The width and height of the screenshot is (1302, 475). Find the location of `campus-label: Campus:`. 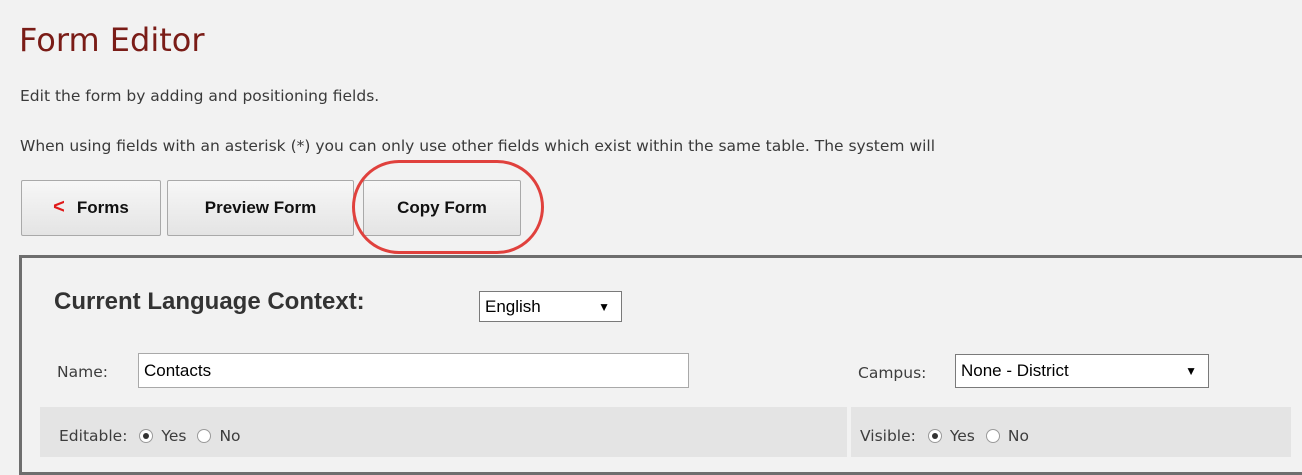

campus-label: Campus: is located at coordinates (892, 373).